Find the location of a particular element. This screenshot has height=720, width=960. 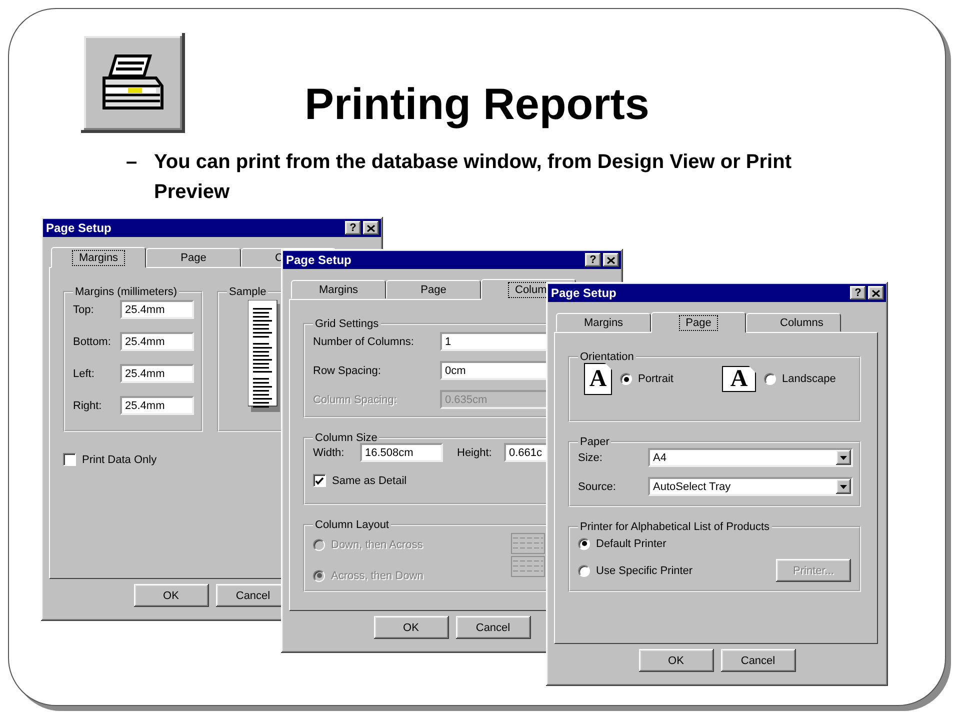

field-label: Height: is located at coordinates (475, 452).